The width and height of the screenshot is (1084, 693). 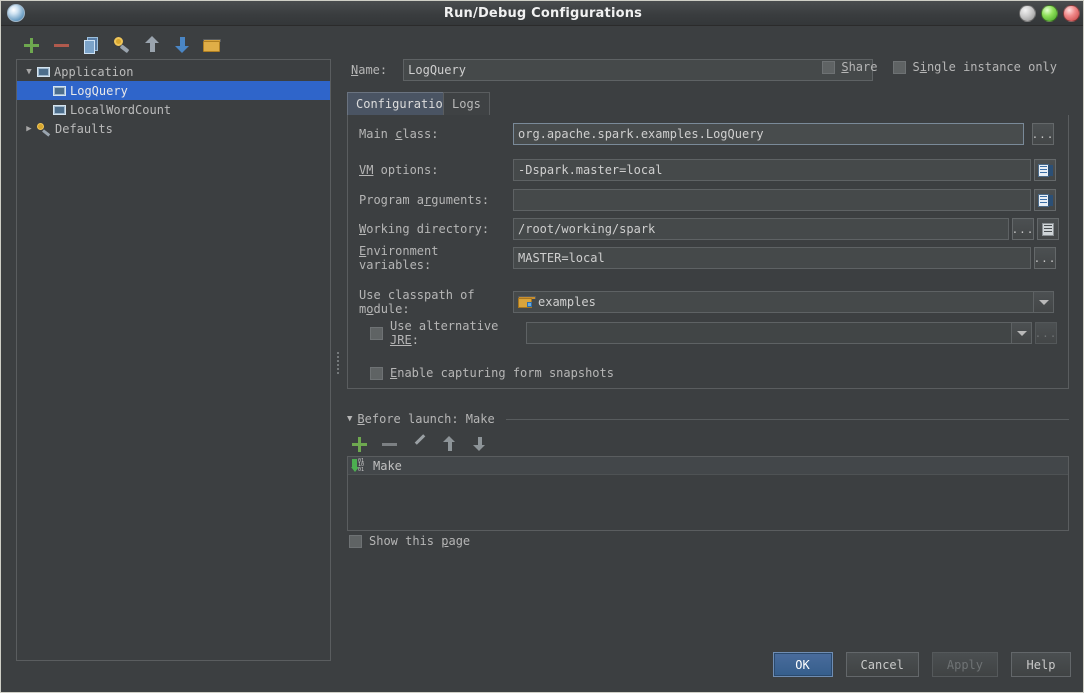 I want to click on title-bar: Run/Debug Configurations, so click(x=542, y=13).